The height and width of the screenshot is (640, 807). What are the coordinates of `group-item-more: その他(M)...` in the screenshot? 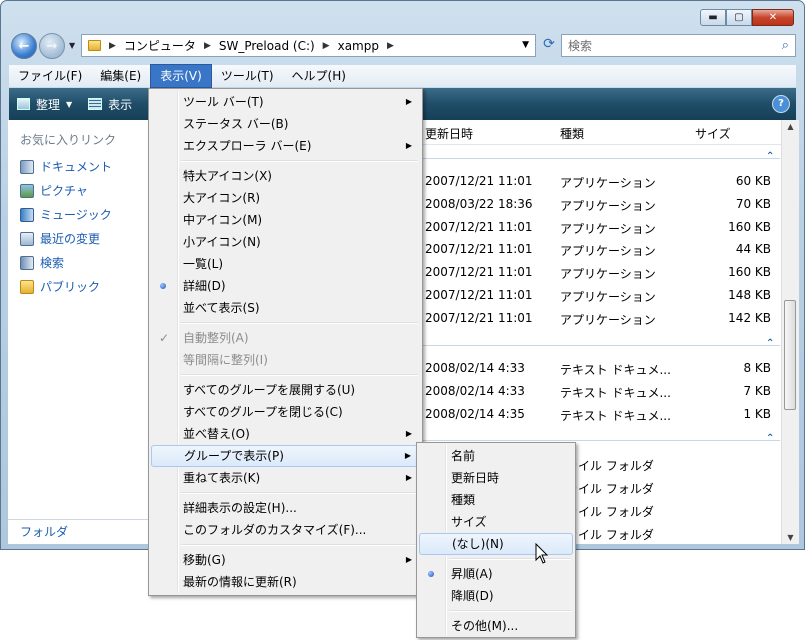 It's located at (496, 626).